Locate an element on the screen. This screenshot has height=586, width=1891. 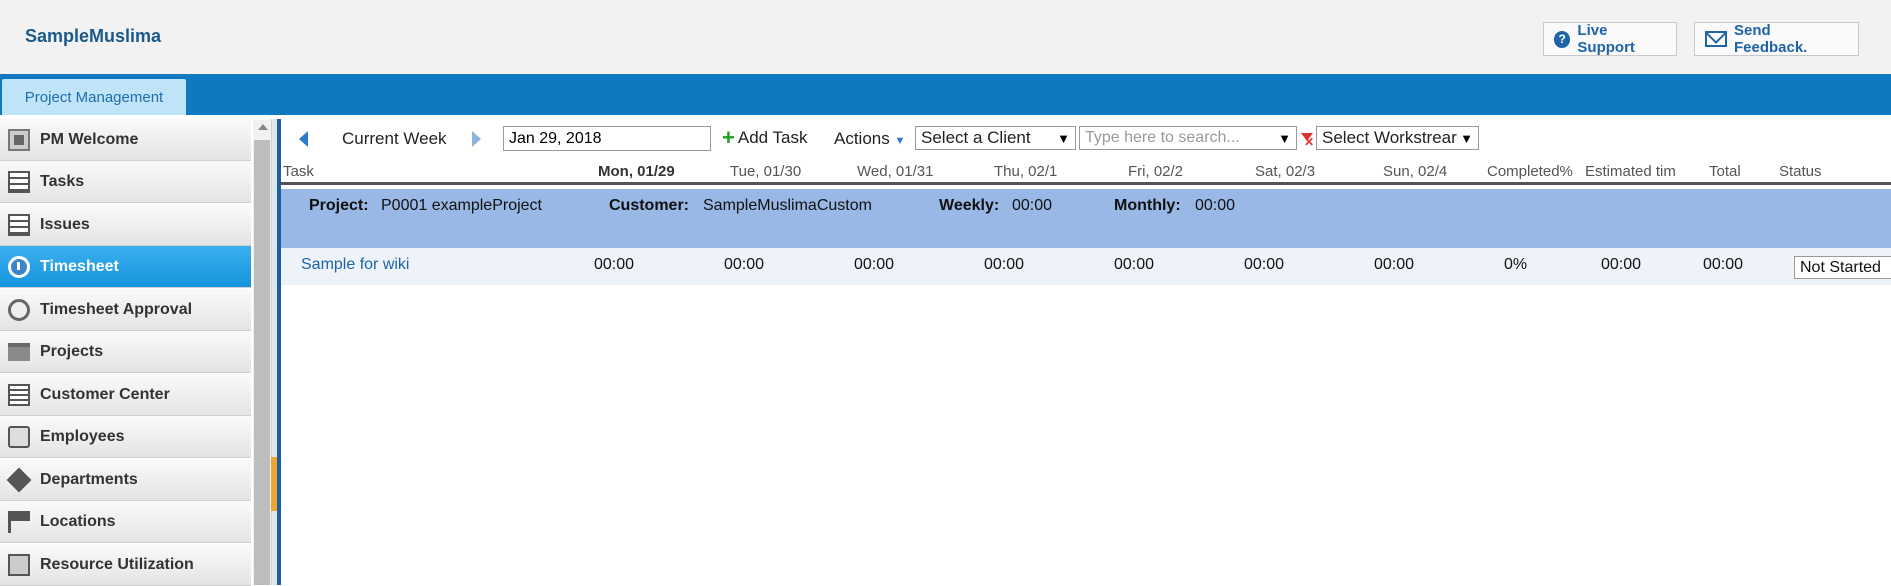
sidebar-item-projects: Projects is located at coordinates (125, 352).